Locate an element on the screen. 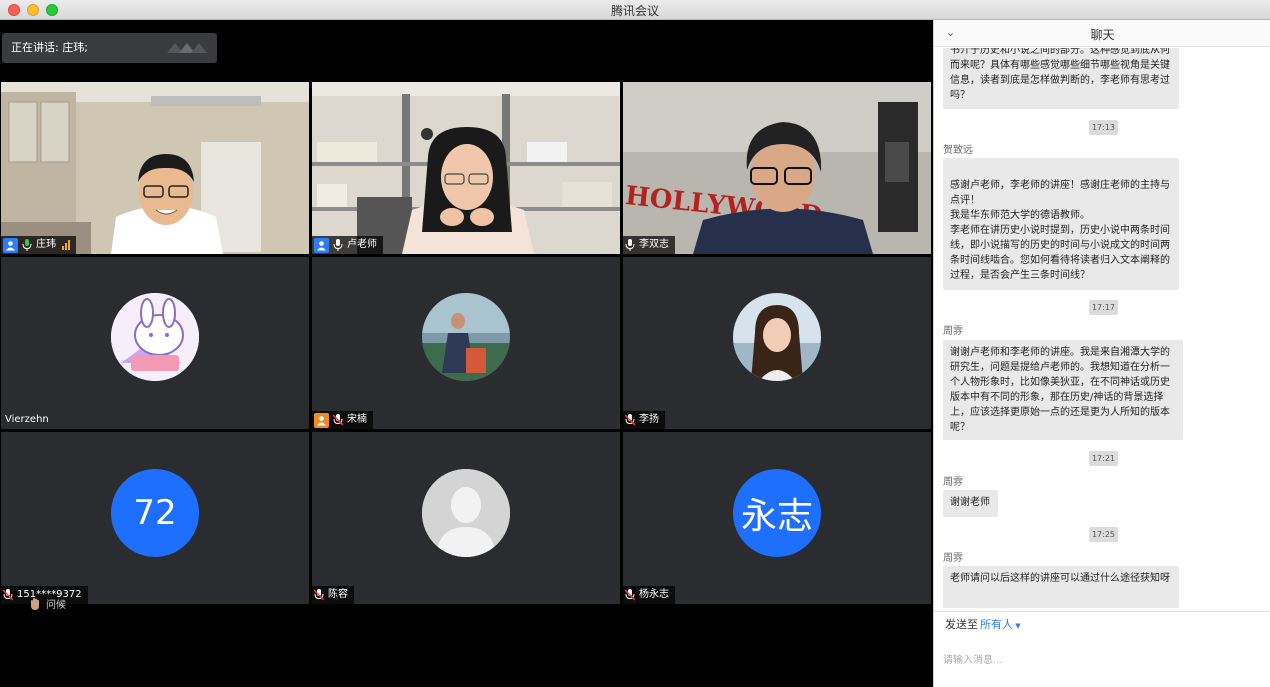  participant-name: Vierzehn is located at coordinates (27, 419).